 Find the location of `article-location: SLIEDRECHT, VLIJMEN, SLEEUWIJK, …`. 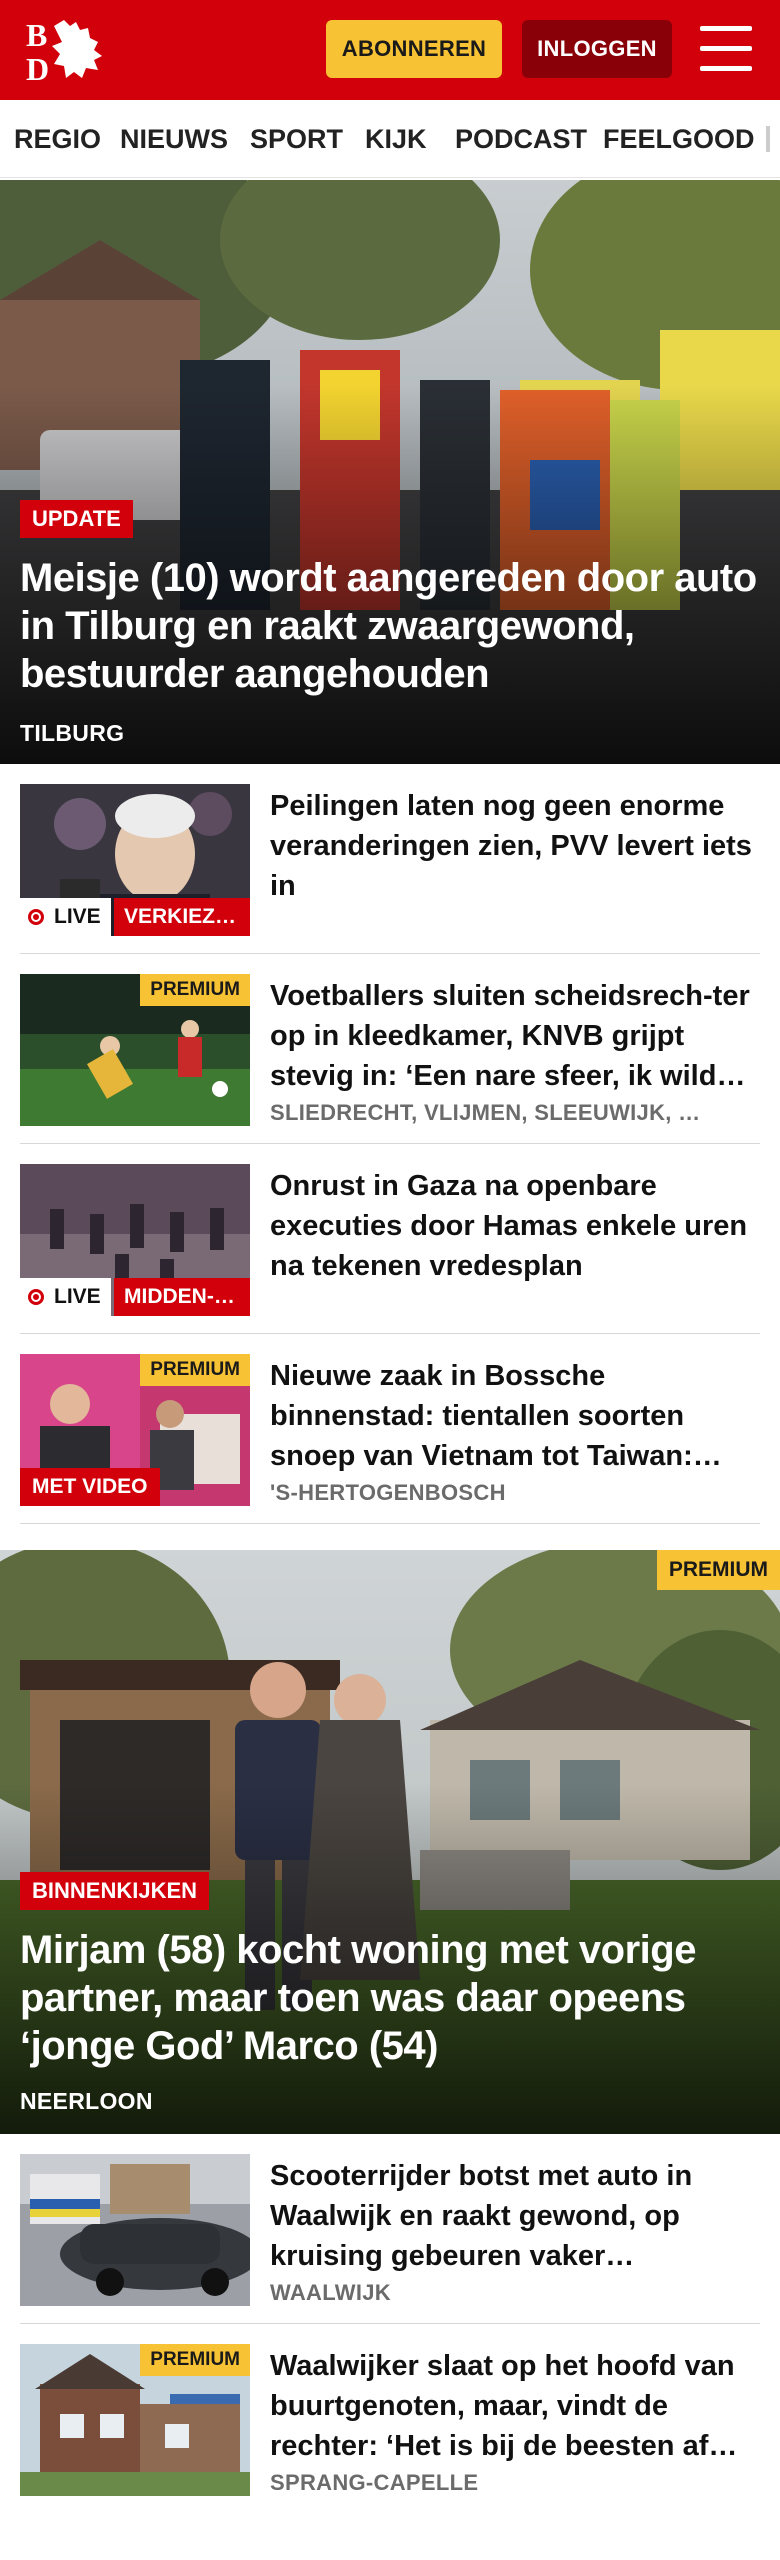

article-location: SLIEDRECHT, VLIJMEN, SLEEUWIJK, … is located at coordinates (485, 1112).